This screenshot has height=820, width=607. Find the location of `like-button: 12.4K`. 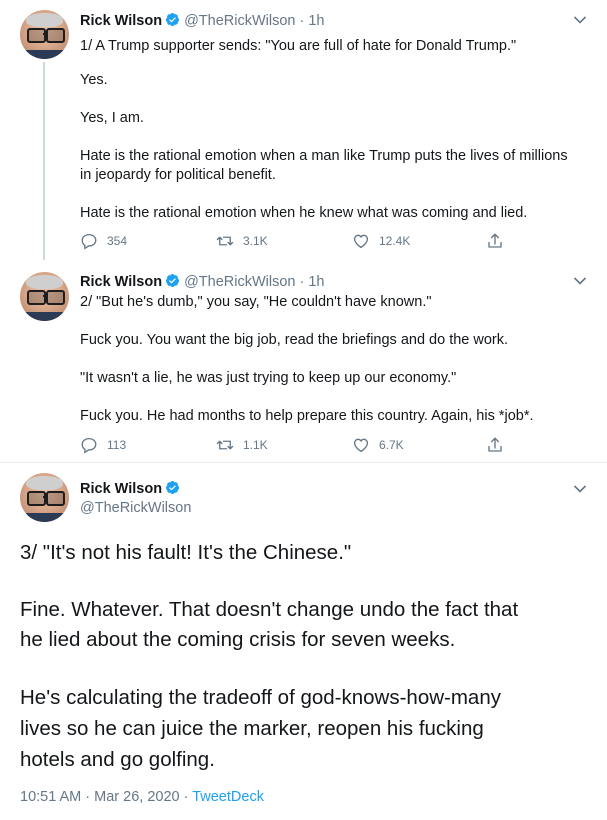

like-button: 12.4K is located at coordinates (381, 241).